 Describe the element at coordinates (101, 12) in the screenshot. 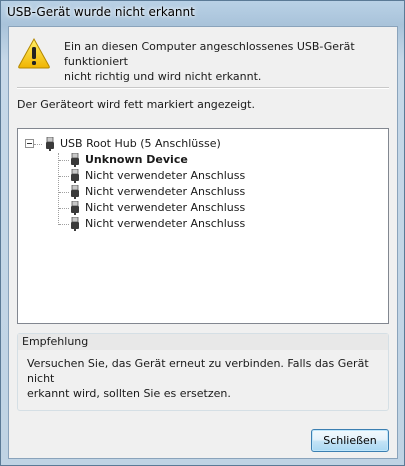

I see `window-title: USB-Gerät wurde nicht erkannt` at that location.